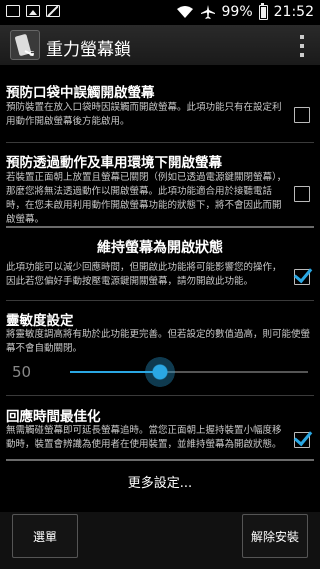 This screenshot has width=320, height=569. Describe the element at coordinates (303, 46) in the screenshot. I see `overflow-menu-icon` at that location.